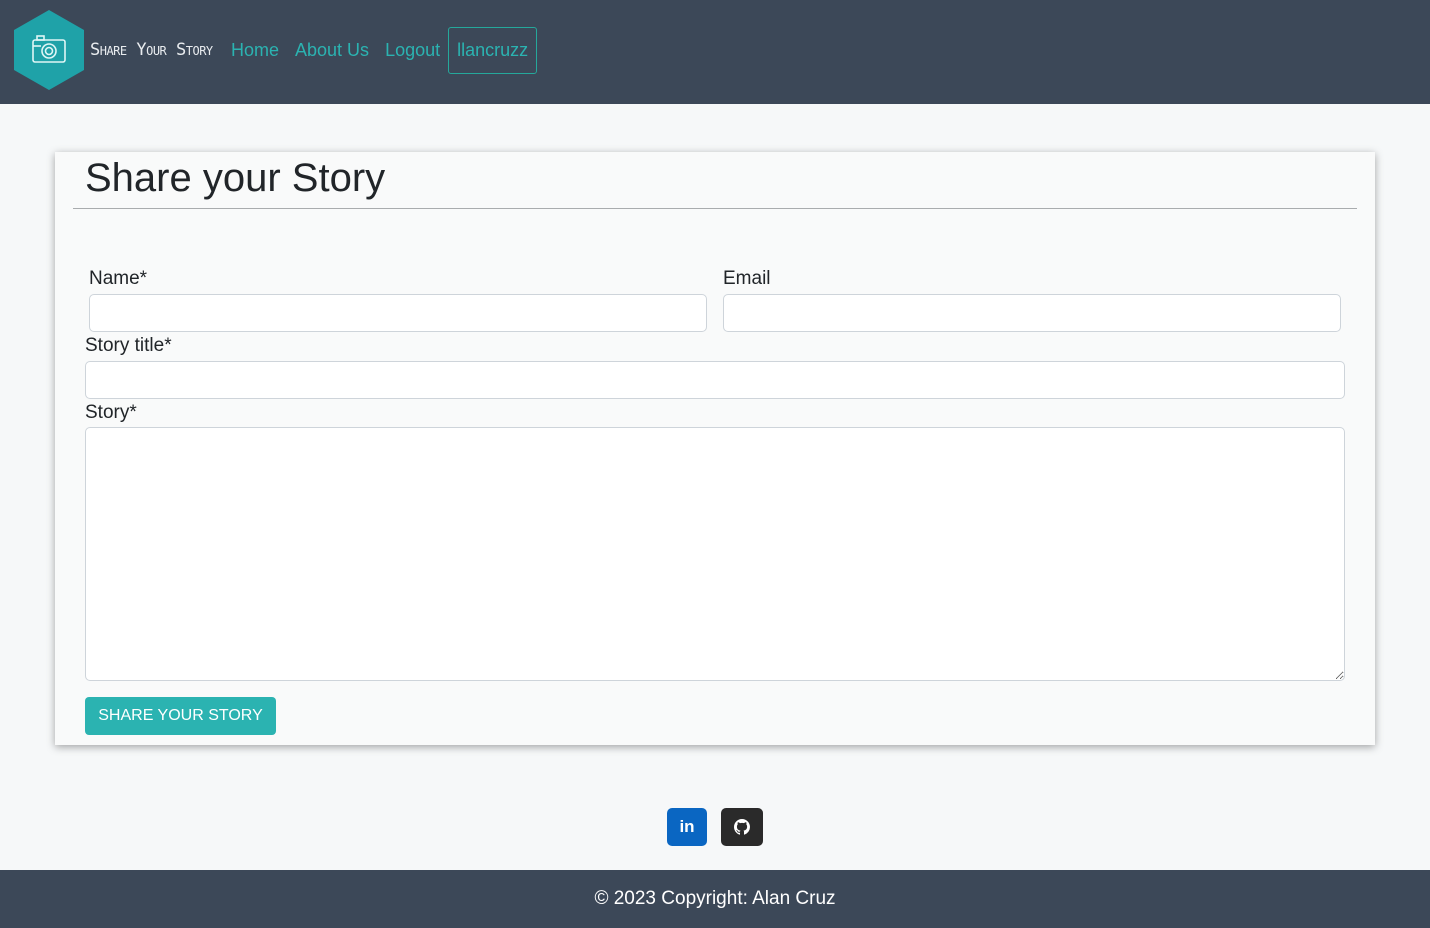  Describe the element at coordinates (118, 278) in the screenshot. I see `name-label: Name*` at that location.